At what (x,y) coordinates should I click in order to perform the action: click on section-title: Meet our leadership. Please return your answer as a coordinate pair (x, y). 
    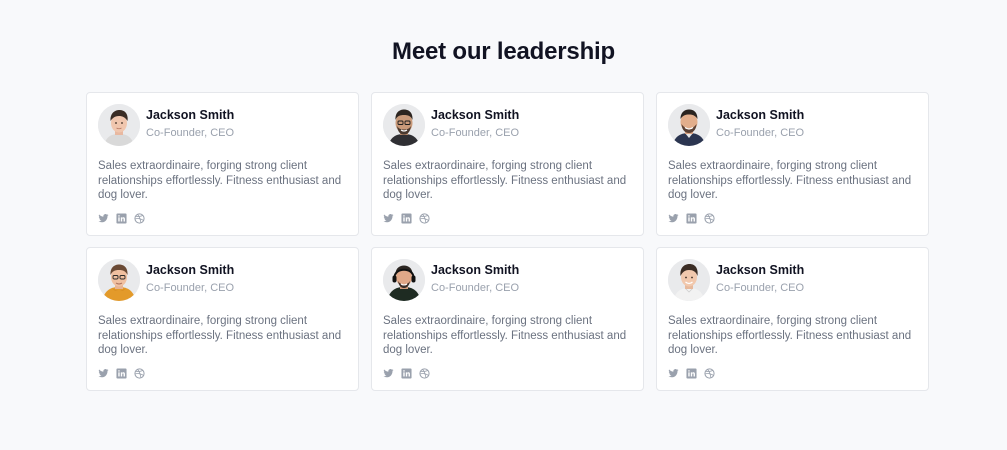
    Looking at the image, I should click on (503, 51).